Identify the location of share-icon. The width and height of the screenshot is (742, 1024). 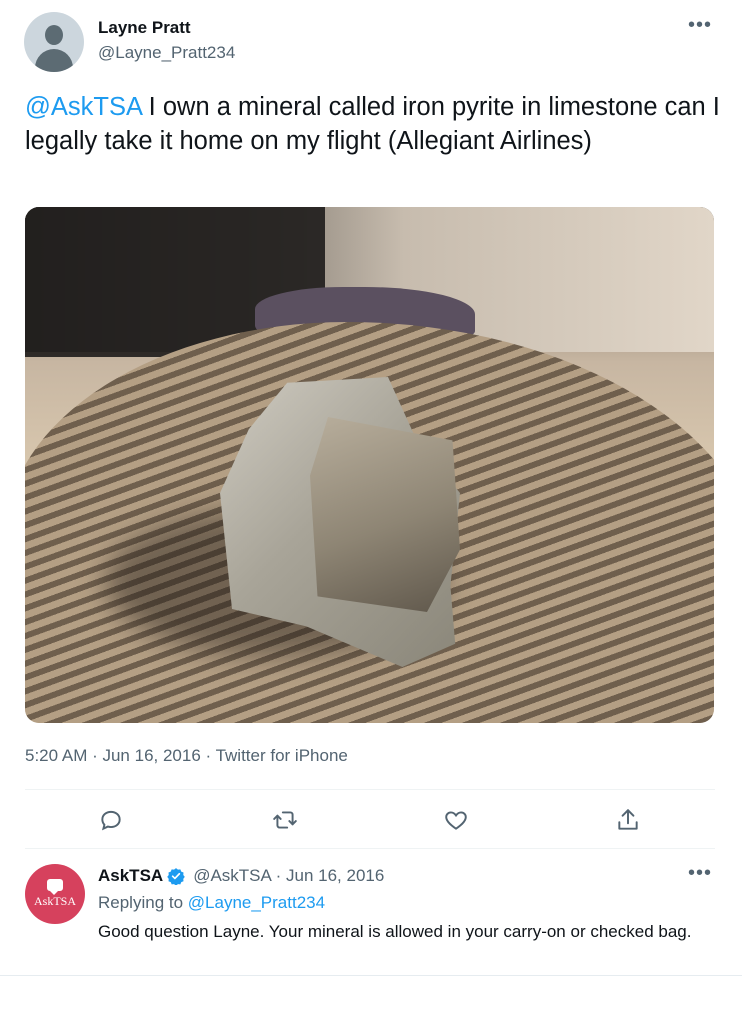
(628, 820).